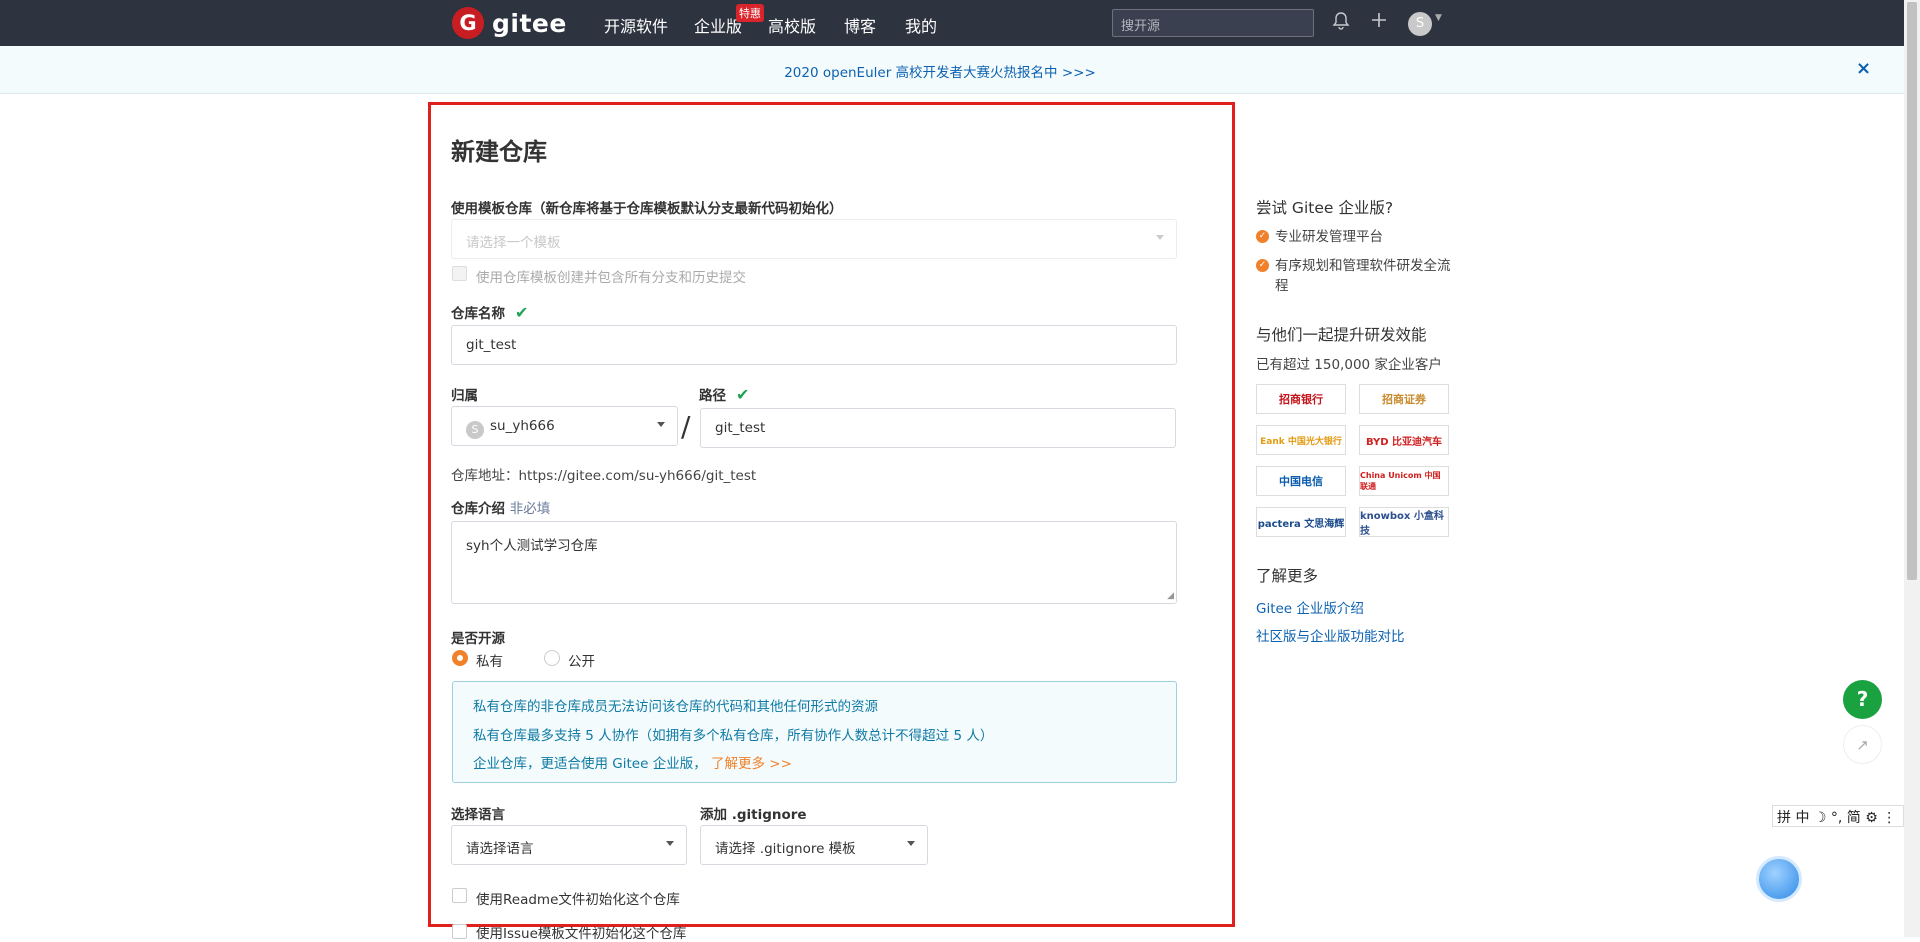  I want to click on path-label-text: 路径, so click(712, 396).